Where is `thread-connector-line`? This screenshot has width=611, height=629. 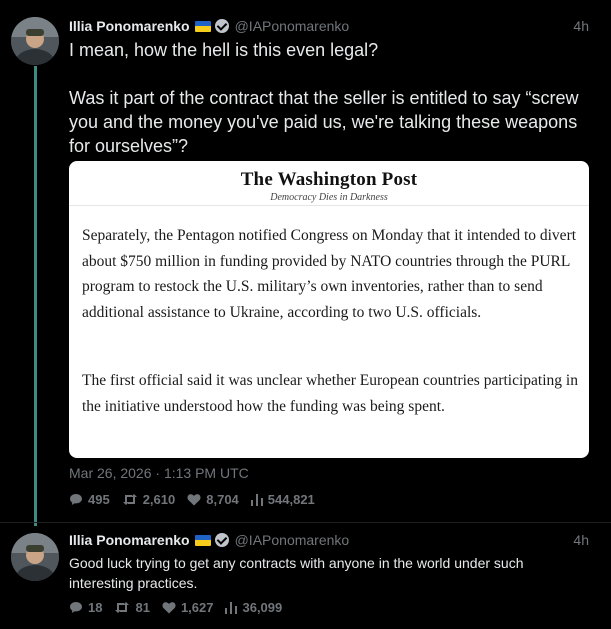 thread-connector-line is located at coordinates (35, 296).